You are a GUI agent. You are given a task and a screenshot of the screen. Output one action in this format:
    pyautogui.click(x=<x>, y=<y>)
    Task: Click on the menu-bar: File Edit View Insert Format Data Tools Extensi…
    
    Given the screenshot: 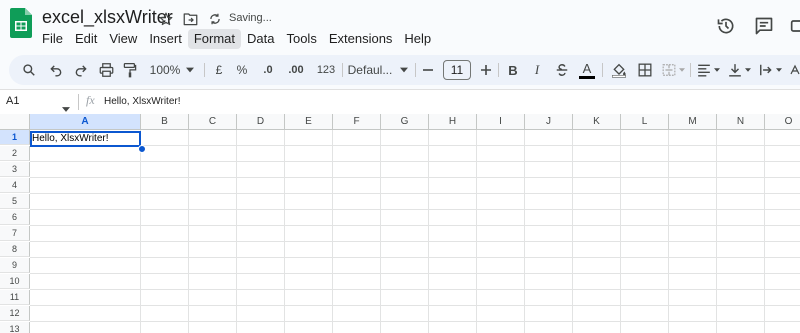 What is the action you would take?
    pyautogui.click(x=236, y=39)
    